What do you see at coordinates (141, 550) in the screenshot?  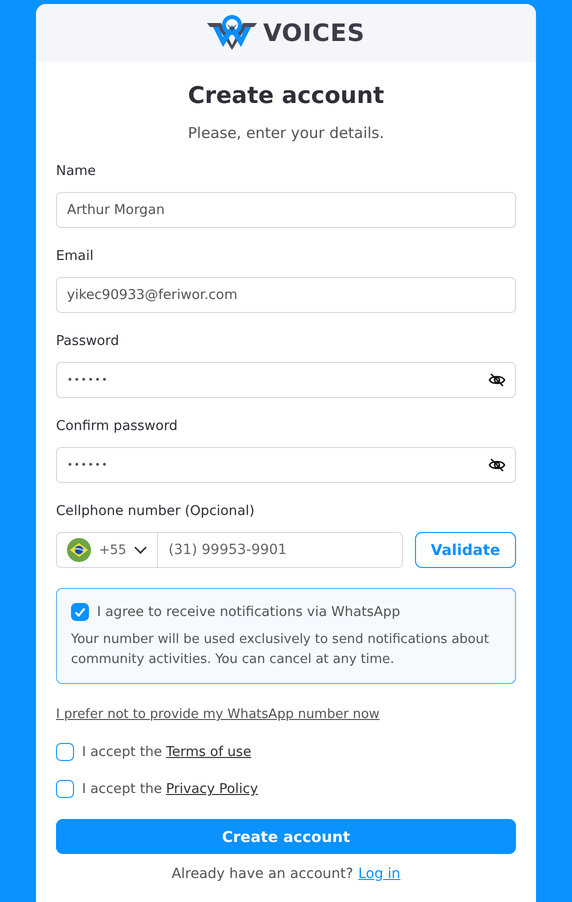 I see `chevron-down-icon` at bounding box center [141, 550].